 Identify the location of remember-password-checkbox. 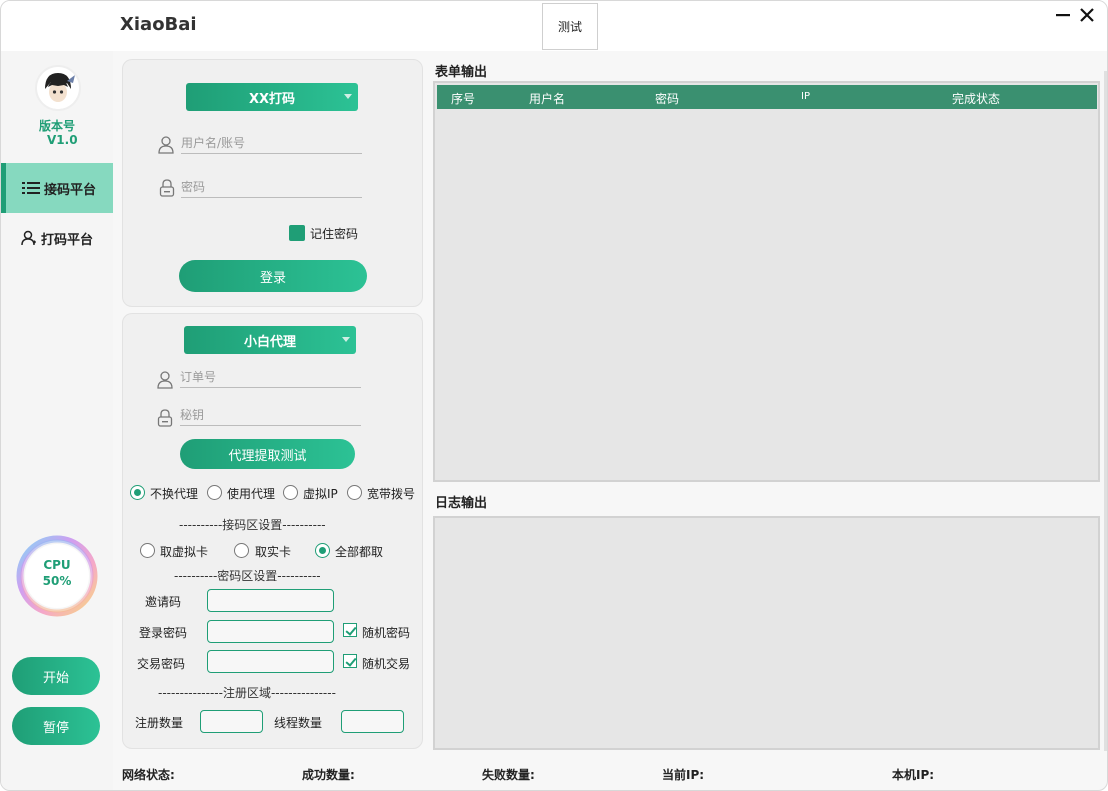
(297, 233).